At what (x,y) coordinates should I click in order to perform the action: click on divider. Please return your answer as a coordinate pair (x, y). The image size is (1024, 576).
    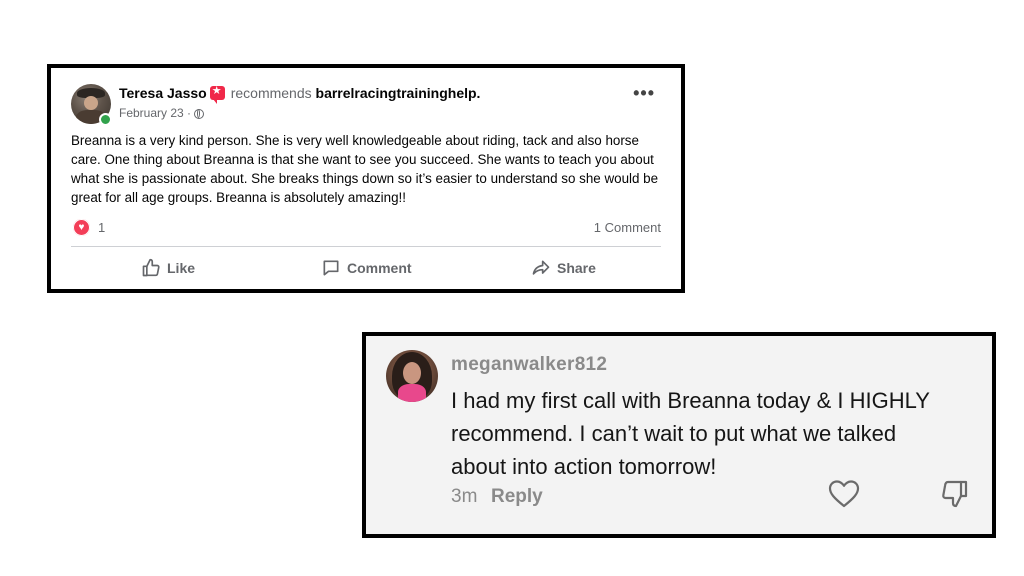
    Looking at the image, I should click on (366, 246).